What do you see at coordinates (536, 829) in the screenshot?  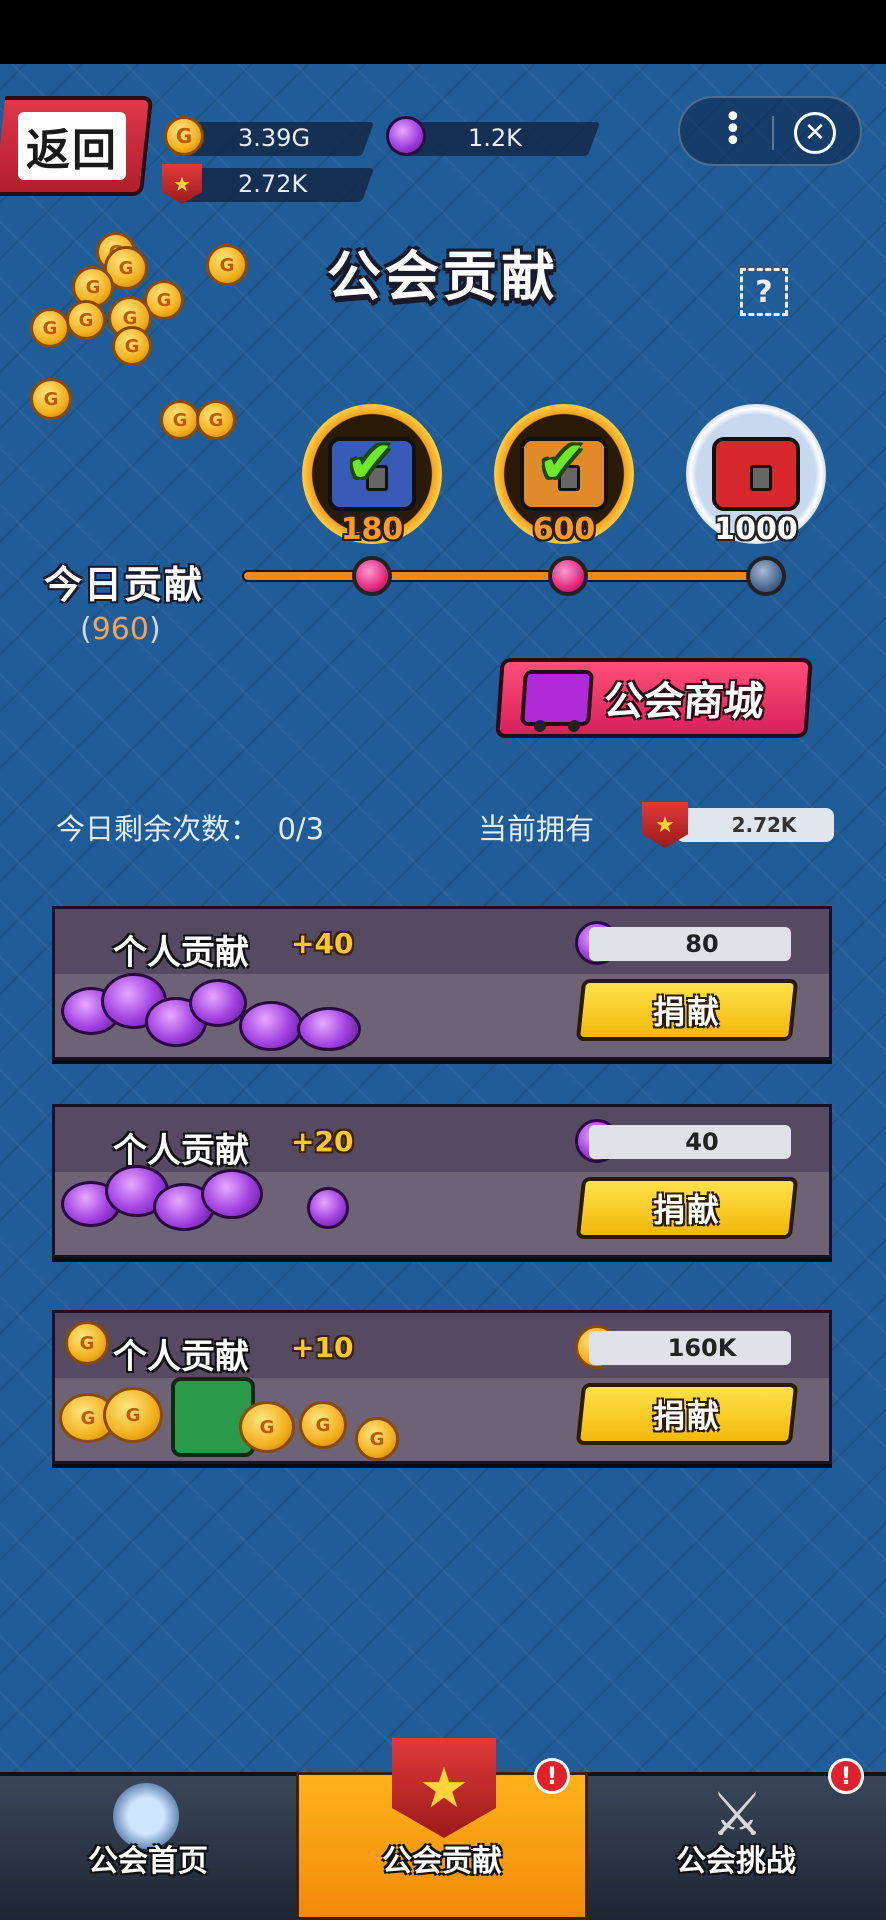 I see `owned-label: 当前拥有` at bounding box center [536, 829].